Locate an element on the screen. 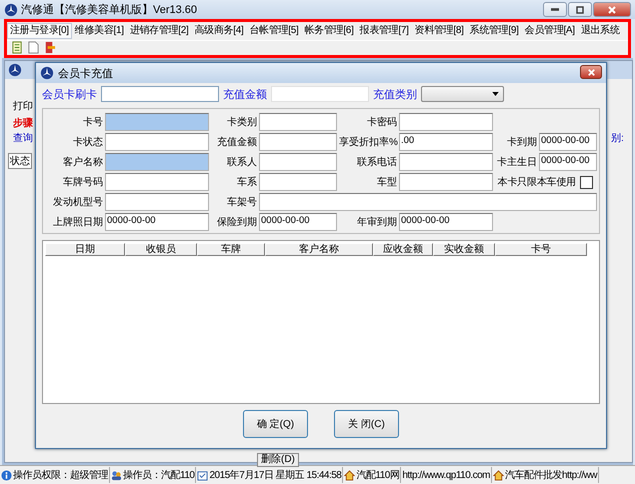 The width and height of the screenshot is (635, 484). page-icon is located at coordinates (33, 47).